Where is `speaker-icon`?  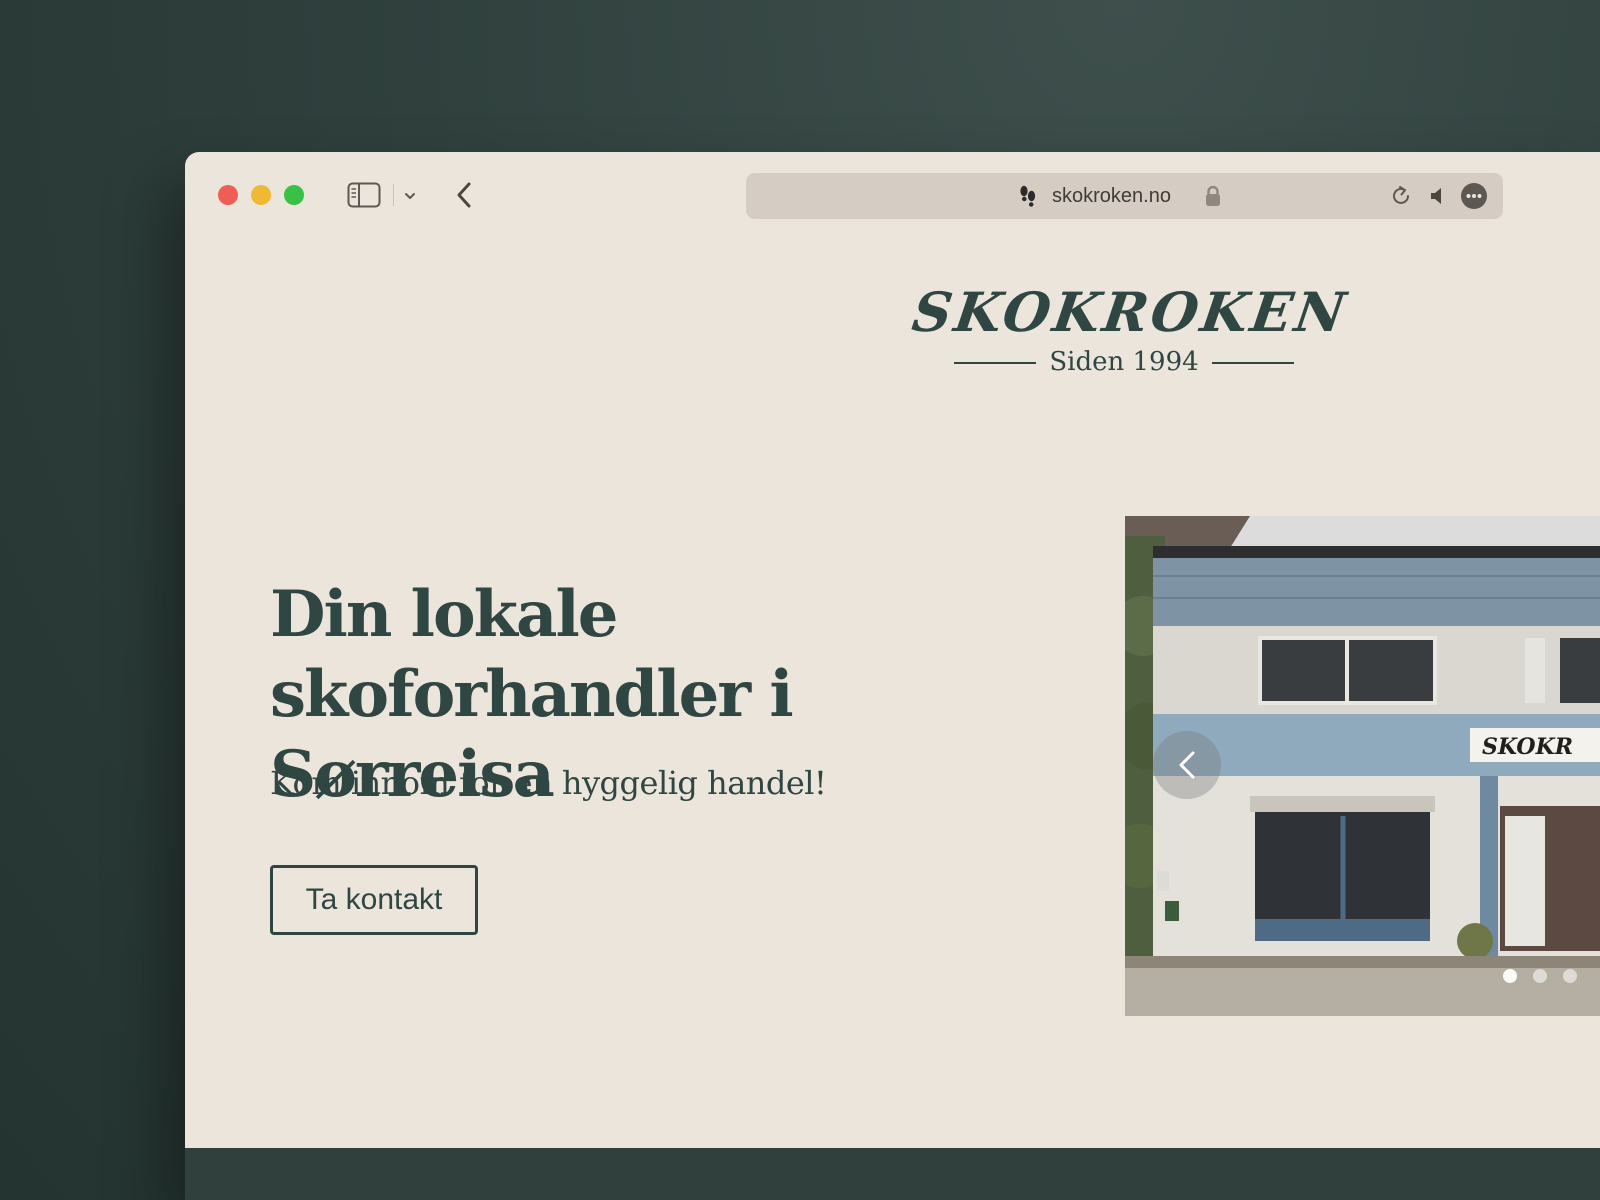 speaker-icon is located at coordinates (1438, 196).